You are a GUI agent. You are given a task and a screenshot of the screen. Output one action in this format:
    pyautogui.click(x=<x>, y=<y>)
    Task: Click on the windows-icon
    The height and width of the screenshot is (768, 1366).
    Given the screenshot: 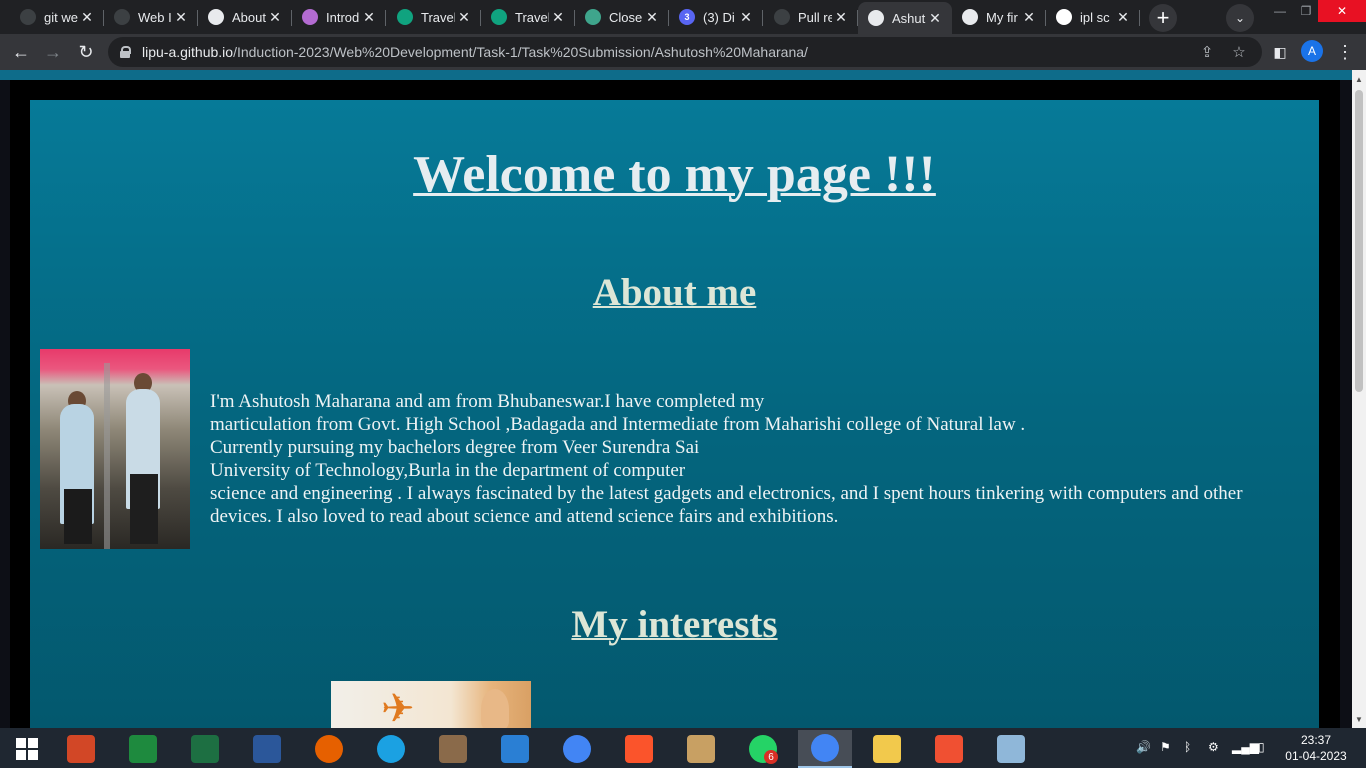 What is the action you would take?
    pyautogui.click(x=27, y=749)
    